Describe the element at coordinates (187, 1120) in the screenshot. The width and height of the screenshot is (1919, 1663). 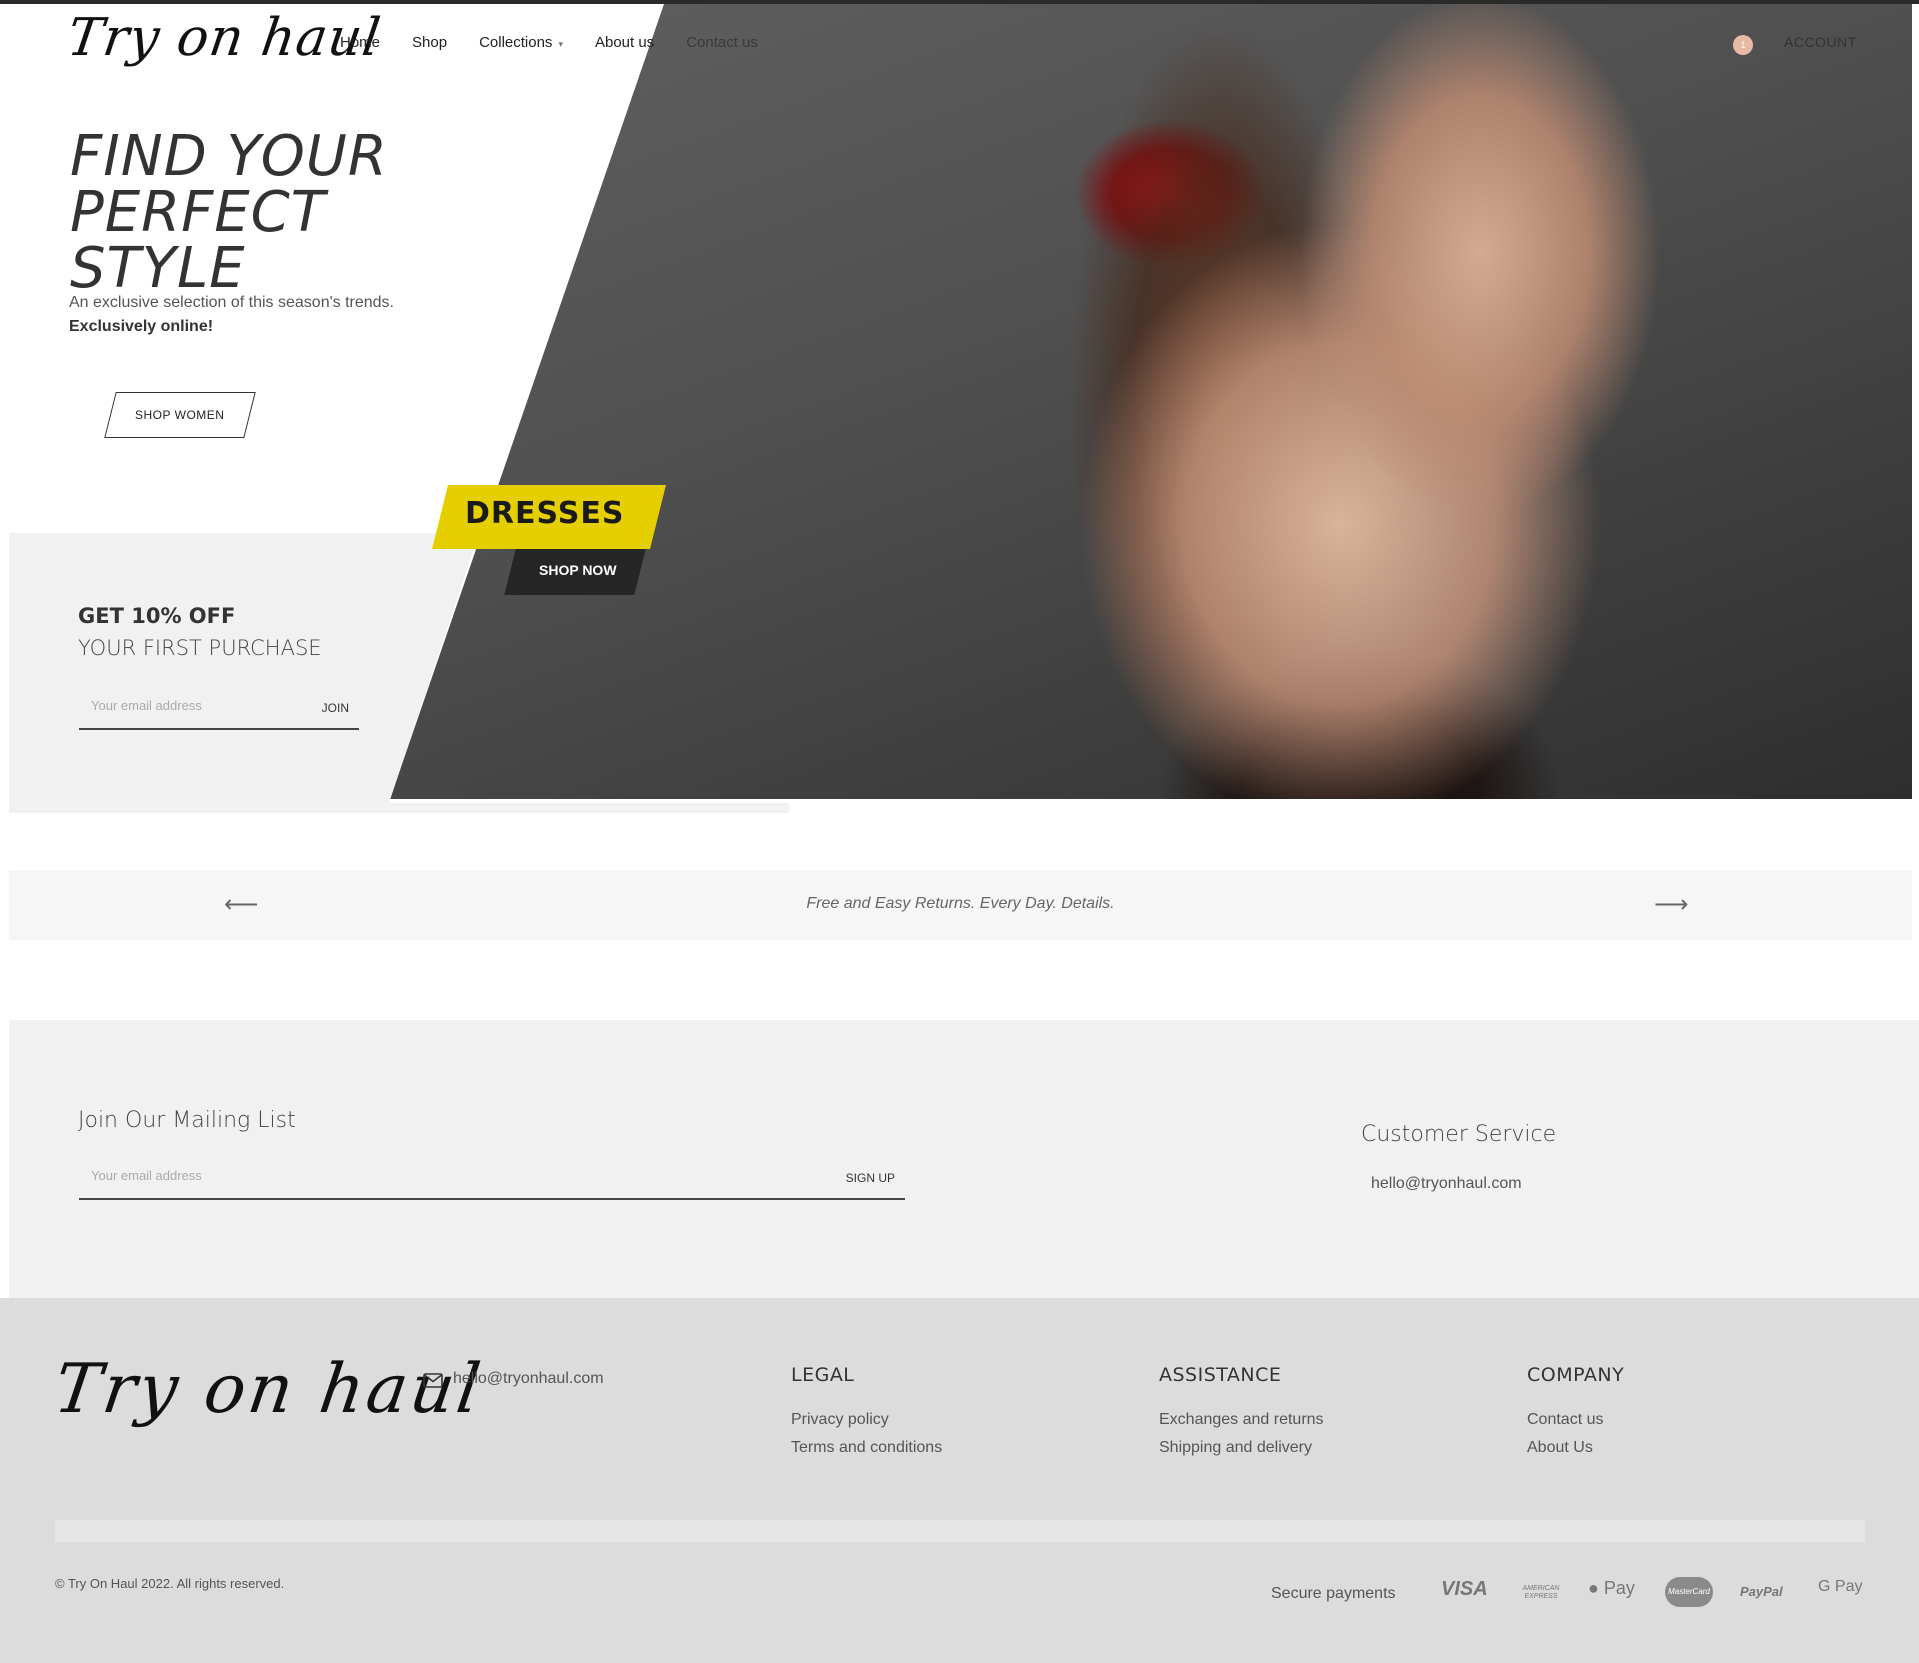
I see `mailing-title: Join Our Mailing List` at that location.